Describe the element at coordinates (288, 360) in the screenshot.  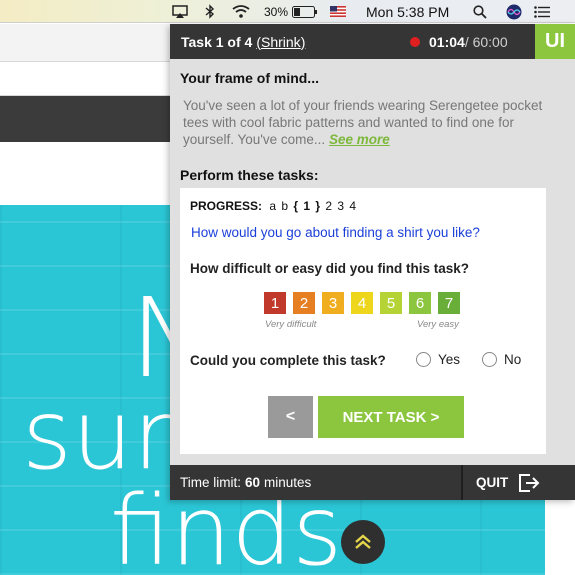
I see `complete-question: Could you complete this task?` at that location.